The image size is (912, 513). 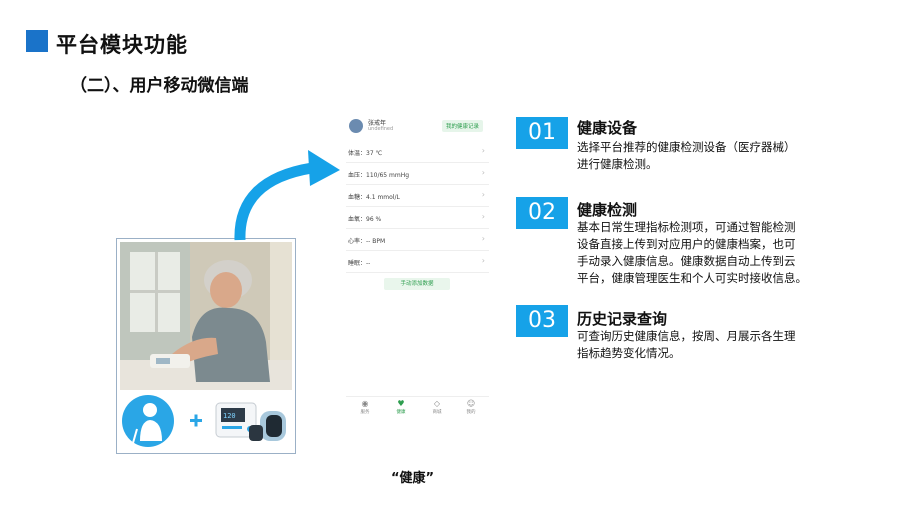 What do you see at coordinates (629, 353) in the screenshot?
I see `description-line: 指标趋势变化情况。` at bounding box center [629, 353].